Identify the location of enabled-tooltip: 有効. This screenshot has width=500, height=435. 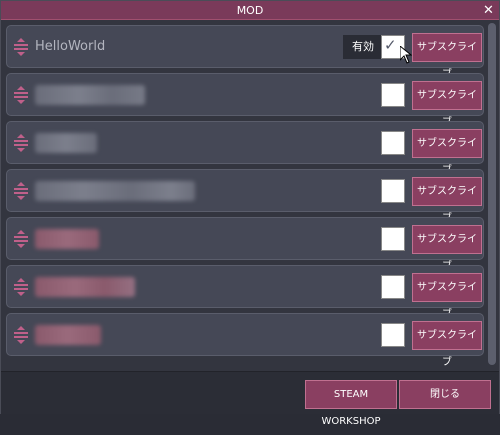
(363, 47).